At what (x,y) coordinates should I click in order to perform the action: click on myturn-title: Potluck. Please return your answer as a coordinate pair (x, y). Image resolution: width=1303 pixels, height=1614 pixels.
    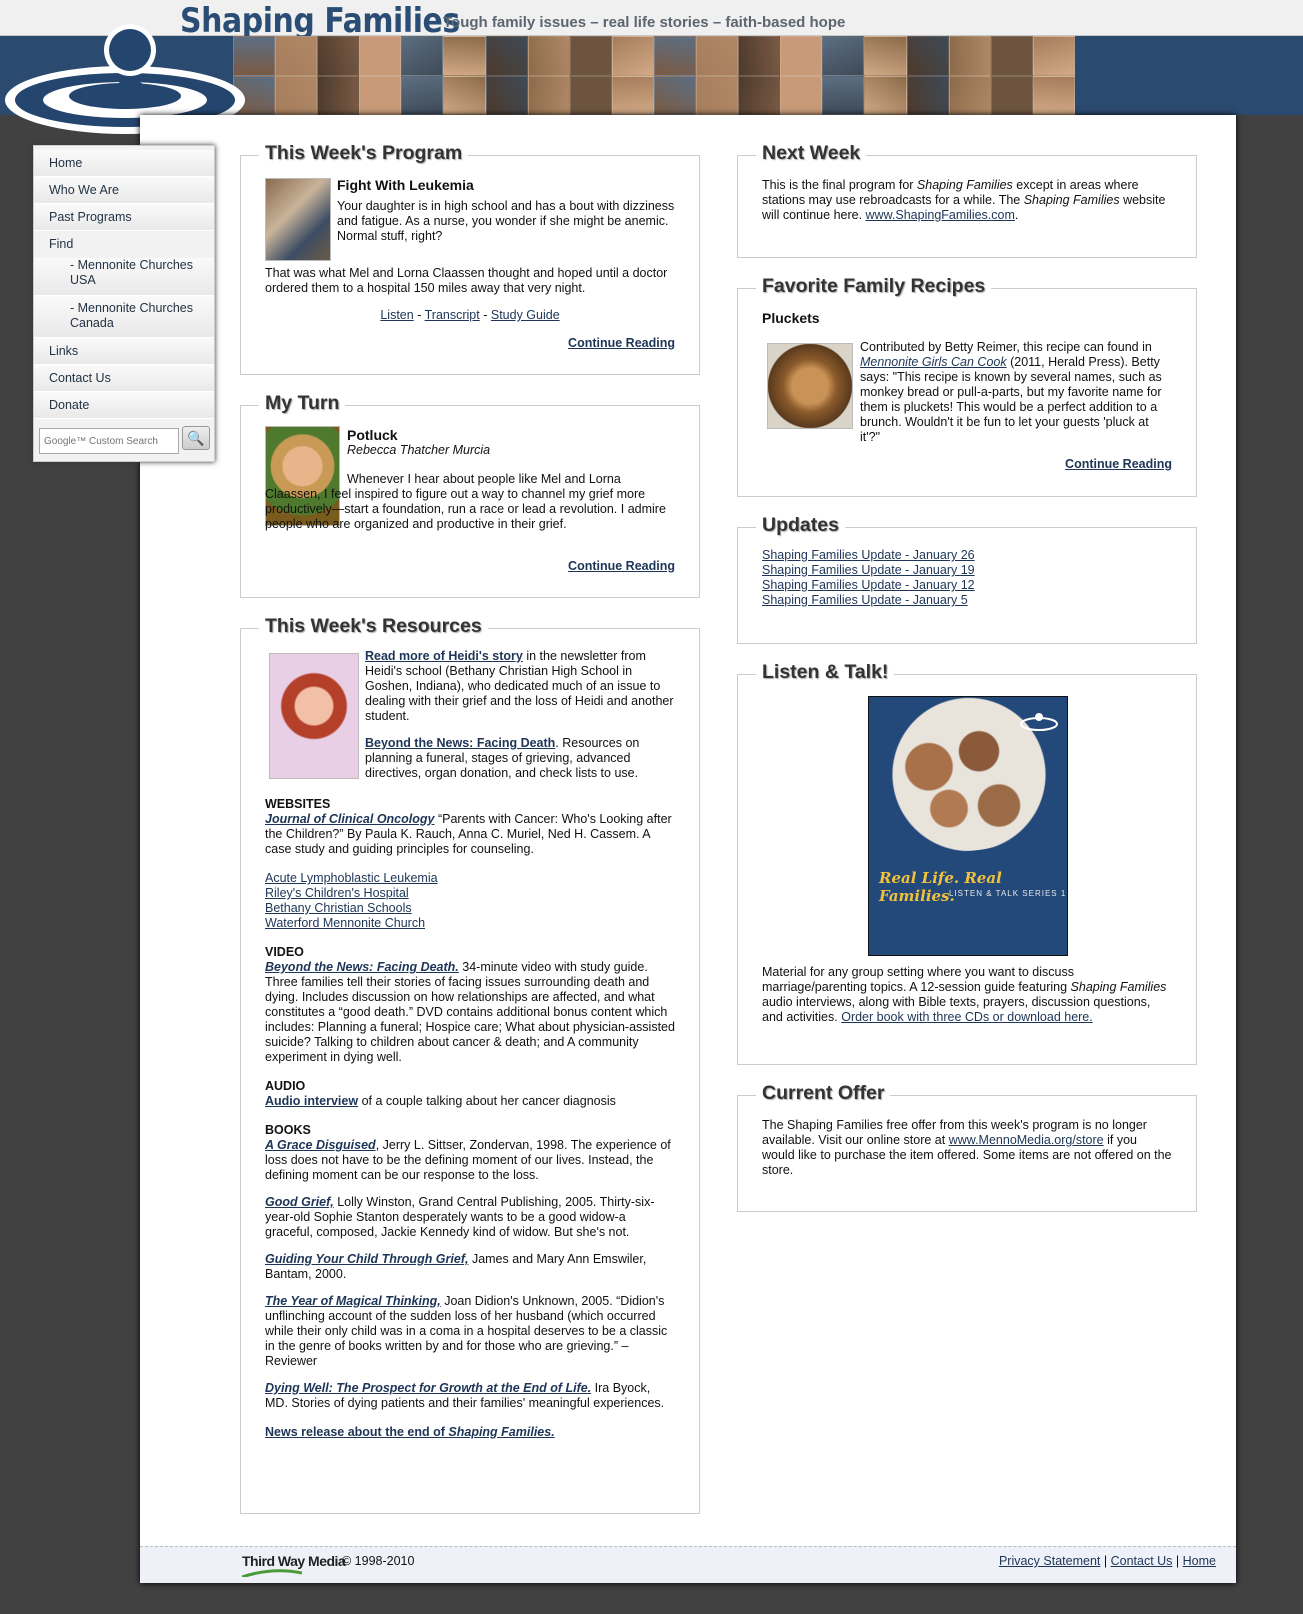
    Looking at the image, I should click on (372, 435).